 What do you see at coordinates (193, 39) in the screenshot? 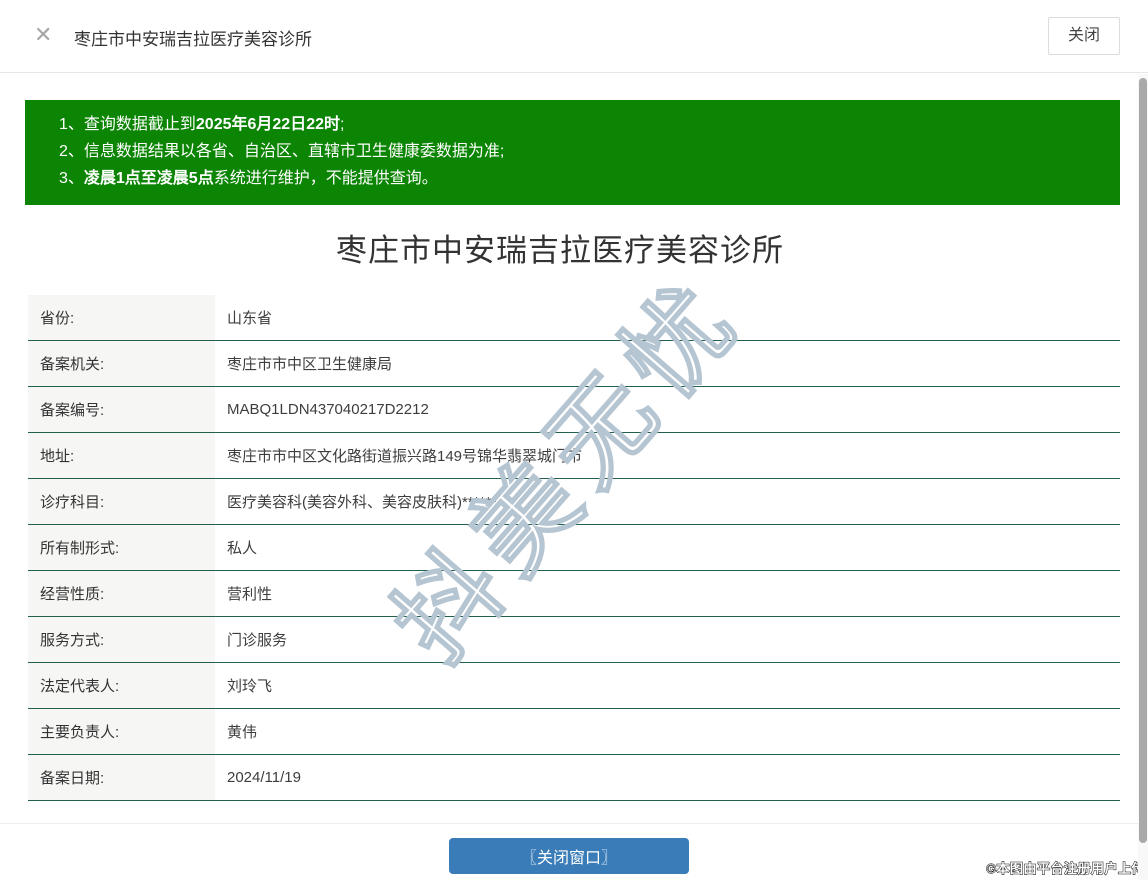
I see `window-title: 枣庄市中安瑞吉拉医疗美容诊所` at bounding box center [193, 39].